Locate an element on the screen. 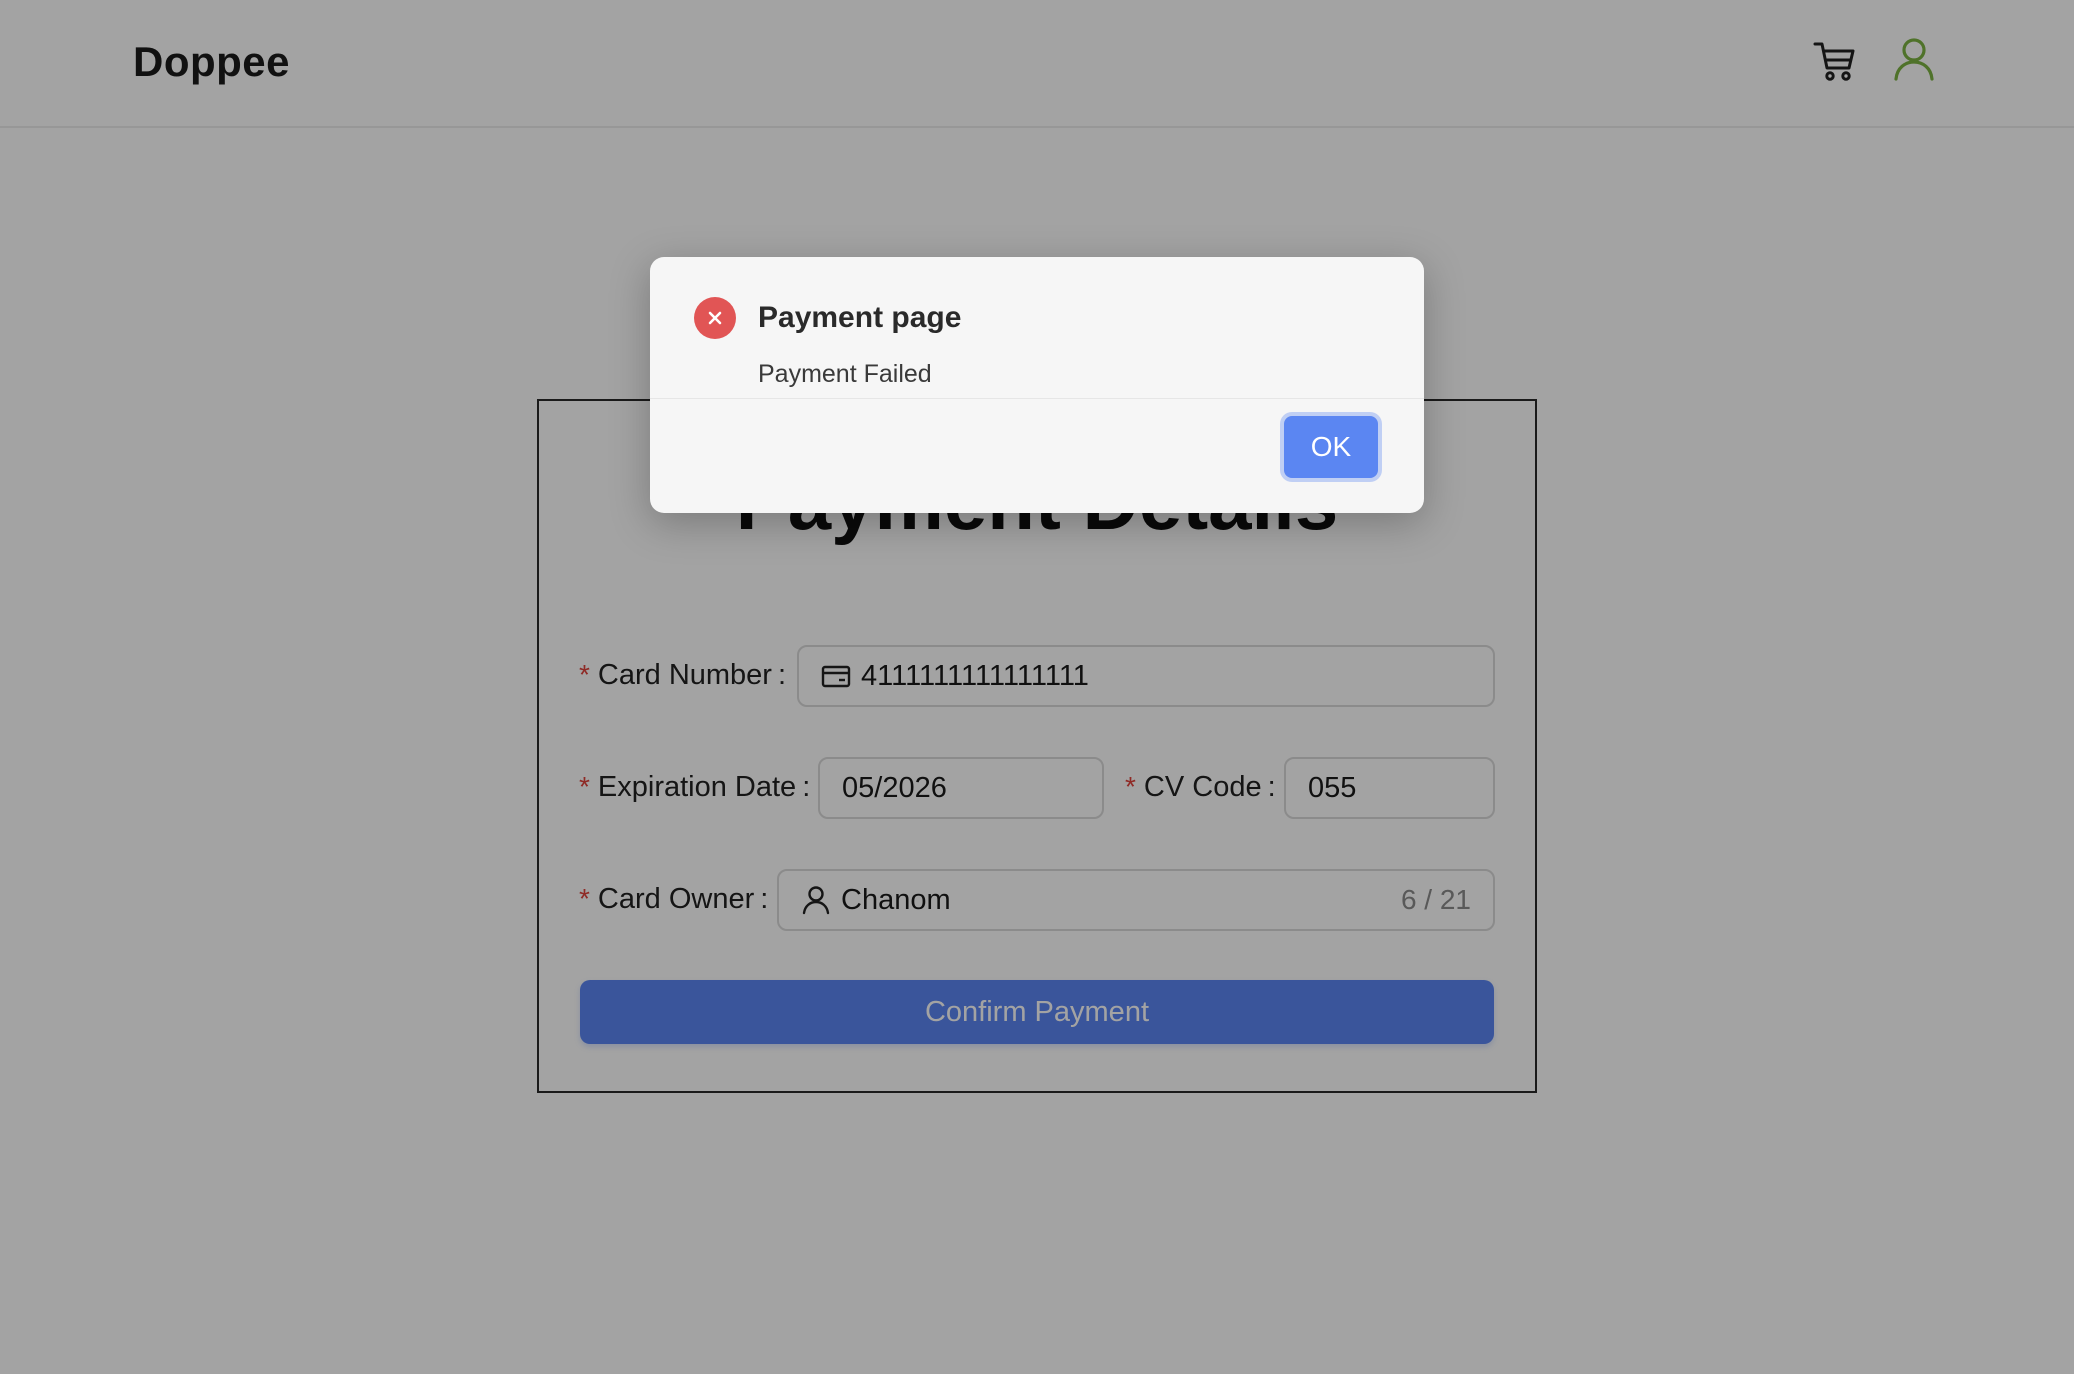 The image size is (2074, 1374). modal-title: Payment page is located at coordinates (860, 317).